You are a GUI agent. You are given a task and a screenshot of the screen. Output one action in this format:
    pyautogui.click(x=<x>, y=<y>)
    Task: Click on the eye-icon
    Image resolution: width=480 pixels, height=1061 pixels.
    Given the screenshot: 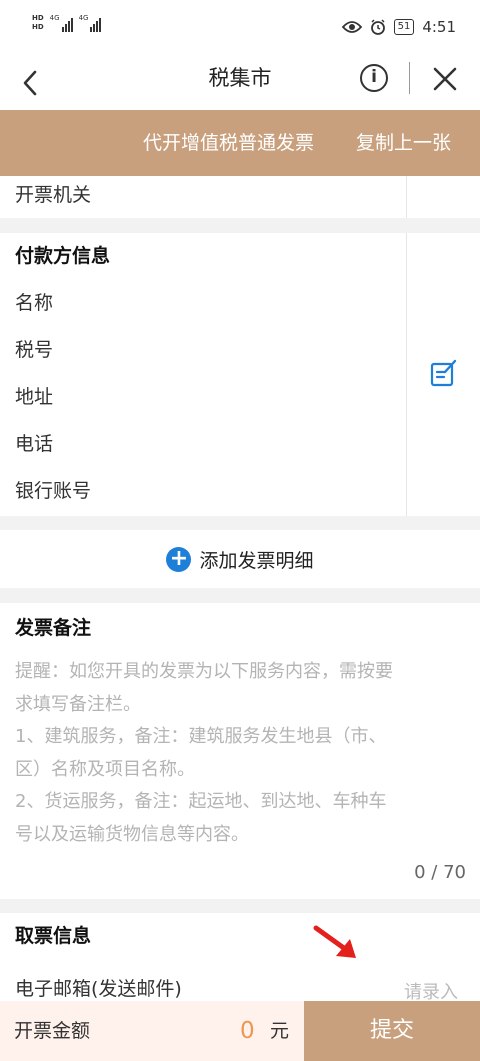 What is the action you would take?
    pyautogui.click(x=351, y=27)
    